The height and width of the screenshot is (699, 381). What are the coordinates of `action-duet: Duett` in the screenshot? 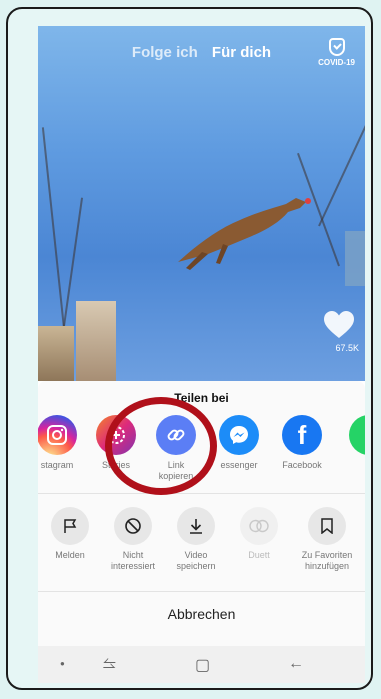 It's located at (259, 534).